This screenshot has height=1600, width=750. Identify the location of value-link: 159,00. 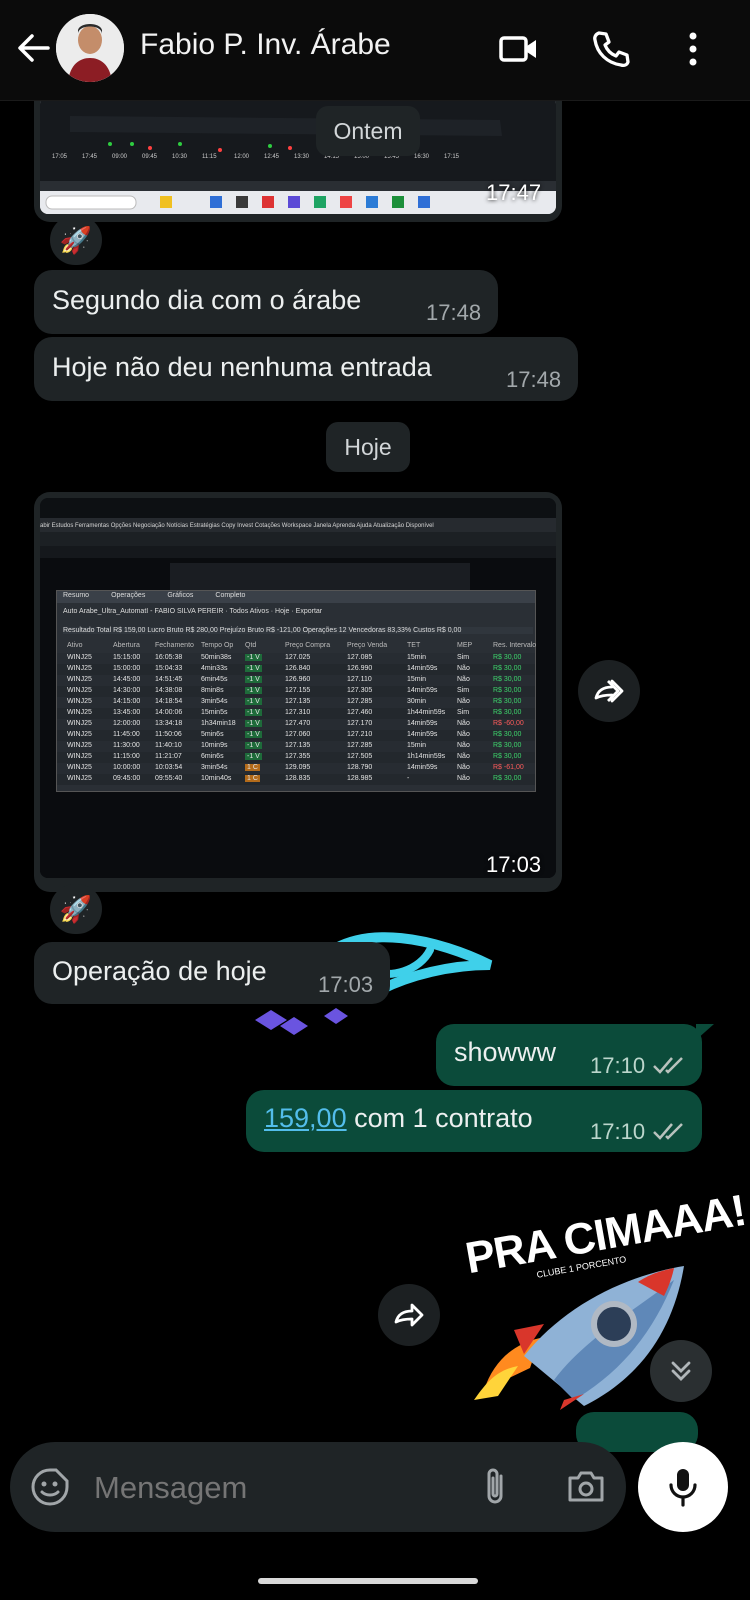
(305, 1118).